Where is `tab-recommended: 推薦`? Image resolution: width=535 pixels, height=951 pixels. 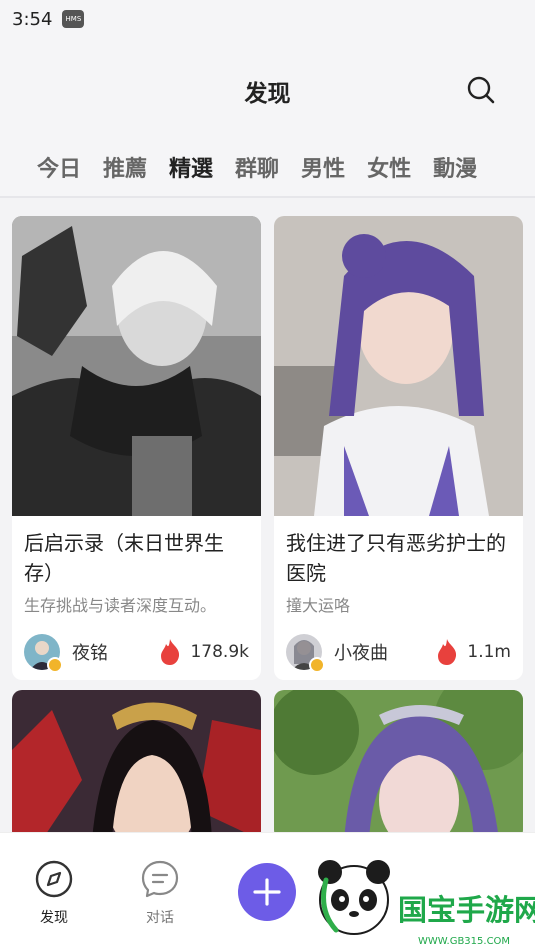 tab-recommended: 推薦 is located at coordinates (125, 167).